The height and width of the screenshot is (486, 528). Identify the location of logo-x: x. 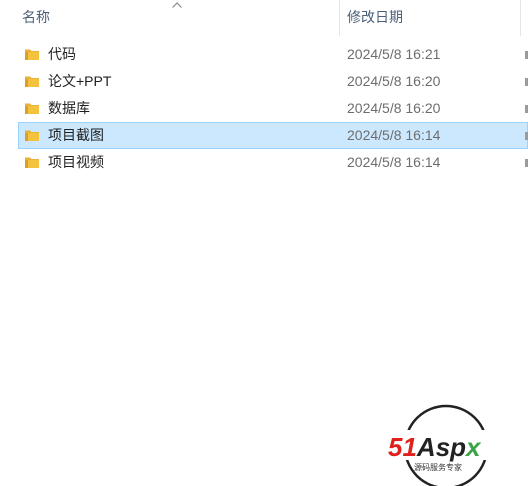
(473, 447).